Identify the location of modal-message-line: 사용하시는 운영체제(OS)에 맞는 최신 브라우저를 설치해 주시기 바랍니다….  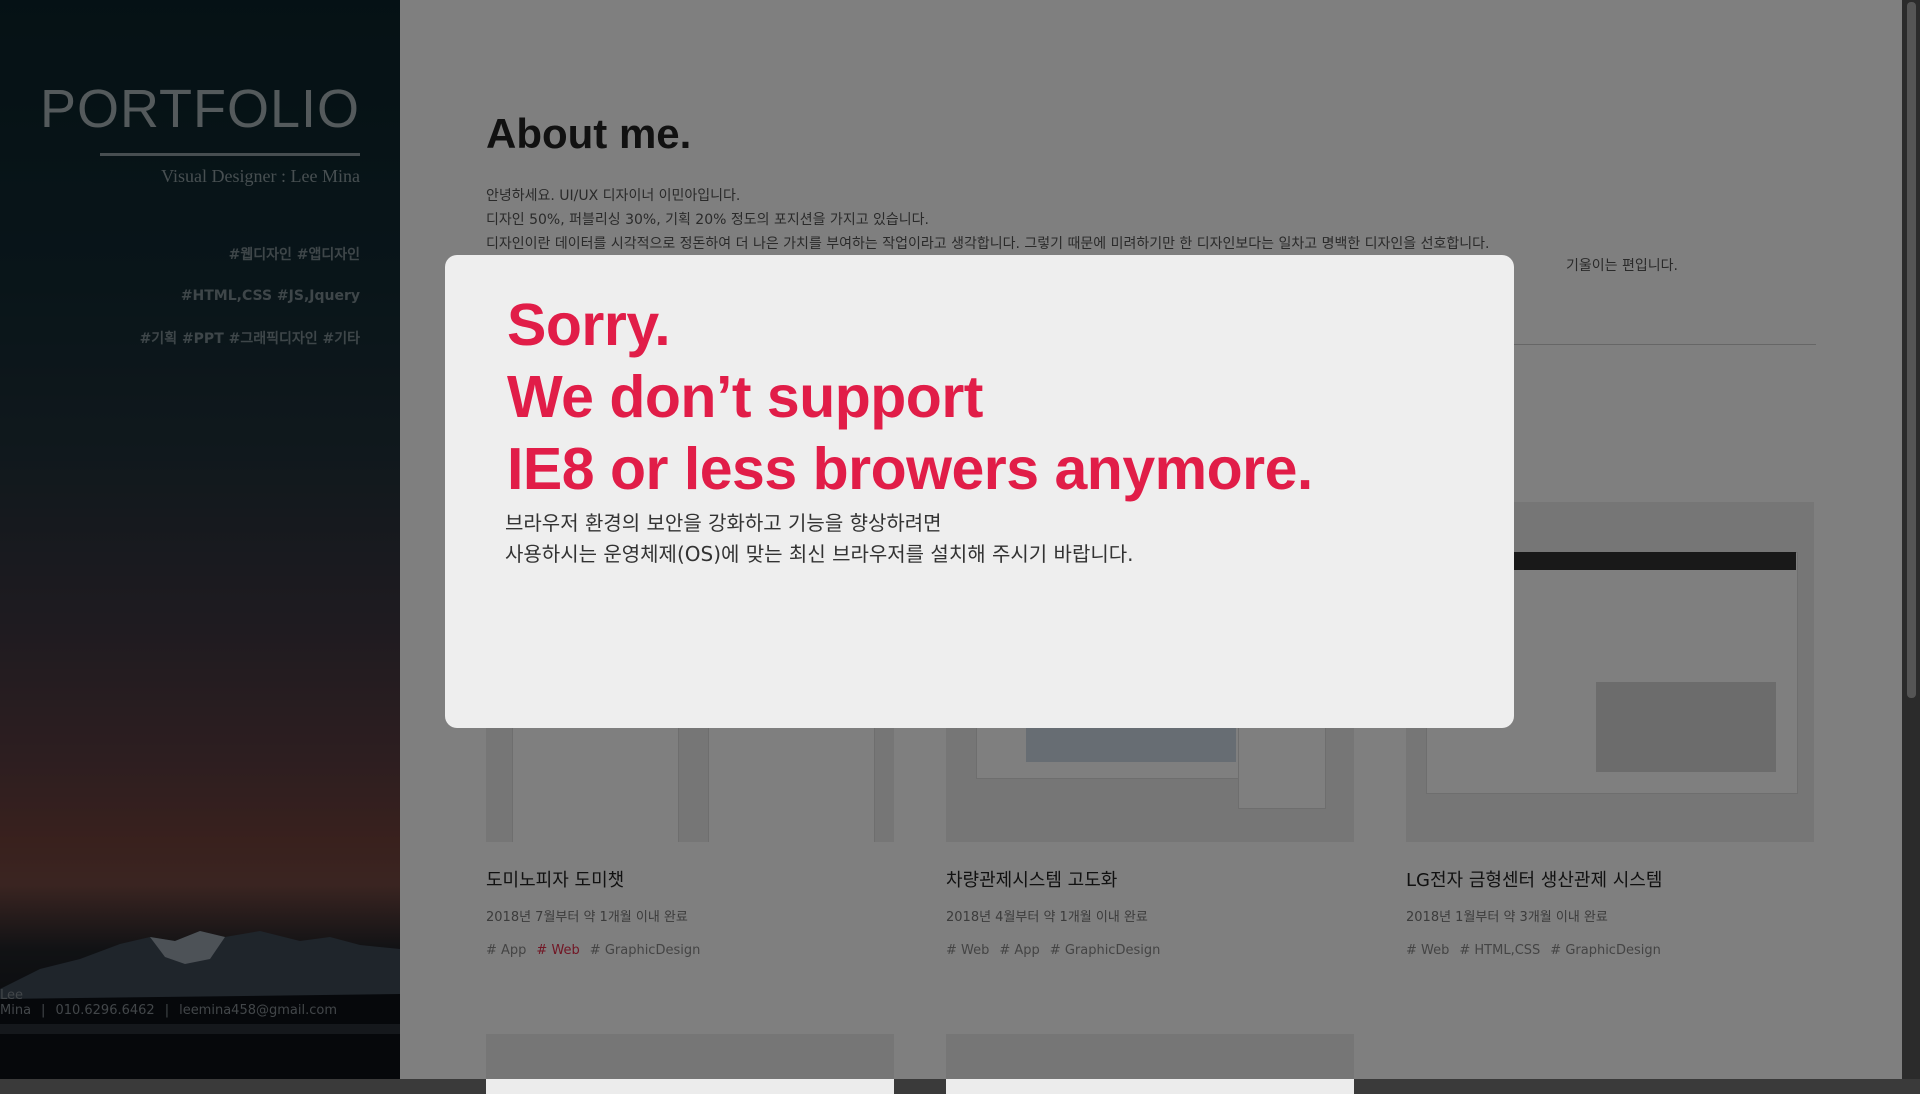
(819, 554).